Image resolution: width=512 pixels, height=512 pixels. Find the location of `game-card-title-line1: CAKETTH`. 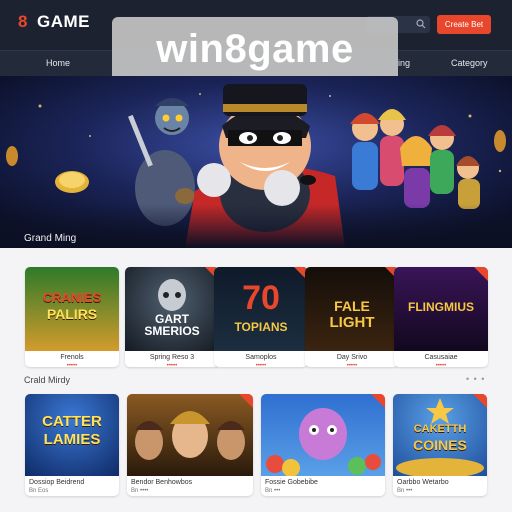

game-card-title-line1: CAKETTH is located at coordinates (440, 429).